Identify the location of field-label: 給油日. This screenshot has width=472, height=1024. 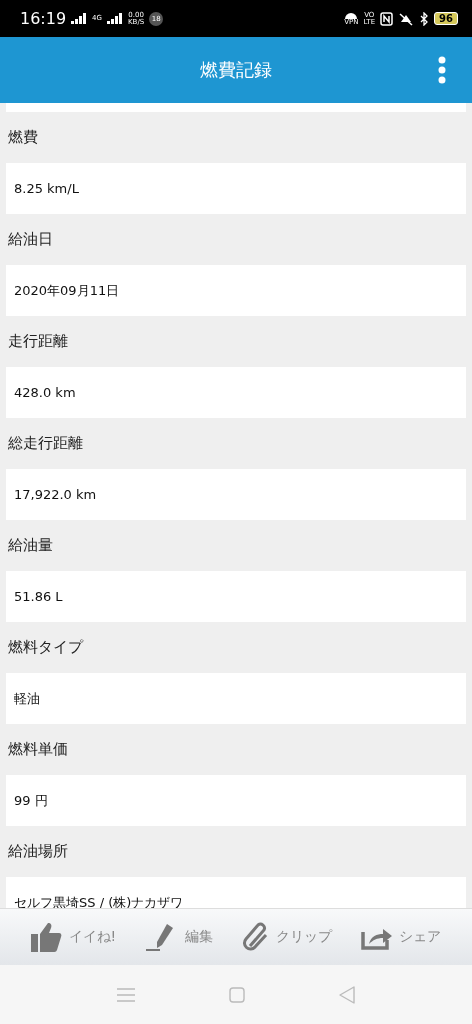
(30, 239).